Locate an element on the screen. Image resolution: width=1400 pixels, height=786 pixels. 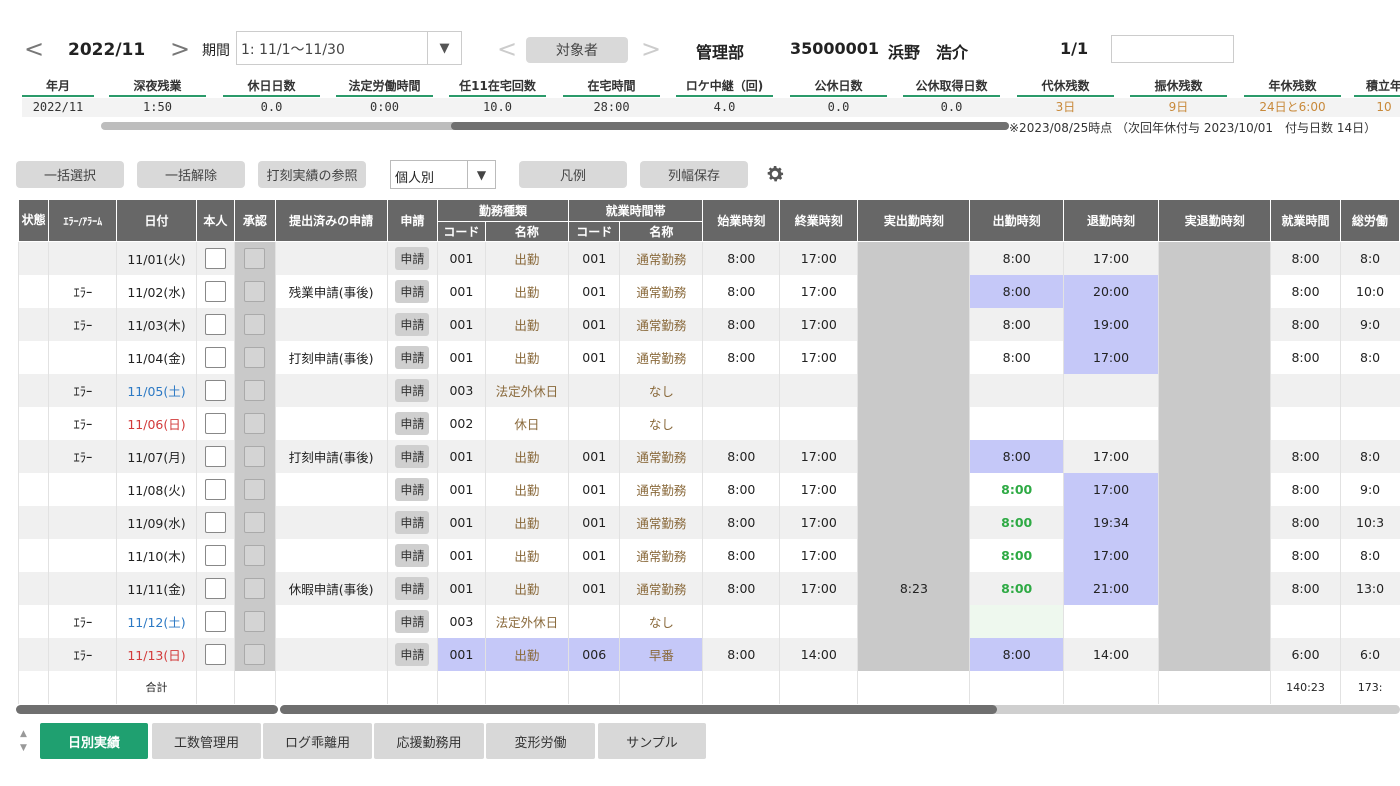
work-type-code-cell: 003 is located at coordinates (461, 390).